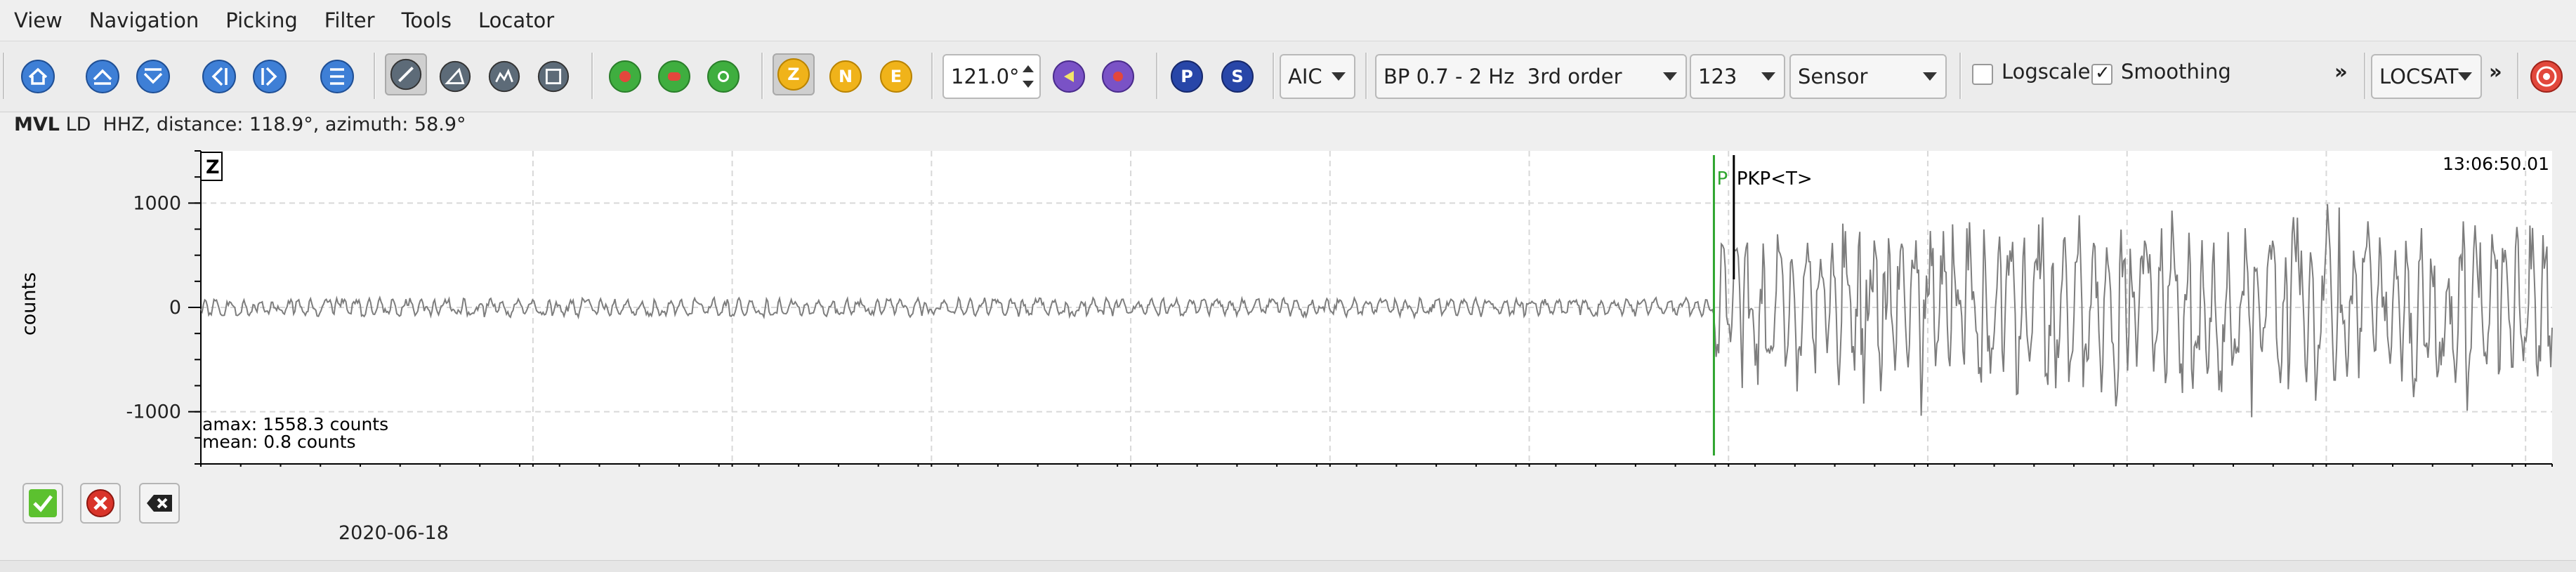 The image size is (2576, 572). I want to click on measure-tool-button, so click(455, 76).